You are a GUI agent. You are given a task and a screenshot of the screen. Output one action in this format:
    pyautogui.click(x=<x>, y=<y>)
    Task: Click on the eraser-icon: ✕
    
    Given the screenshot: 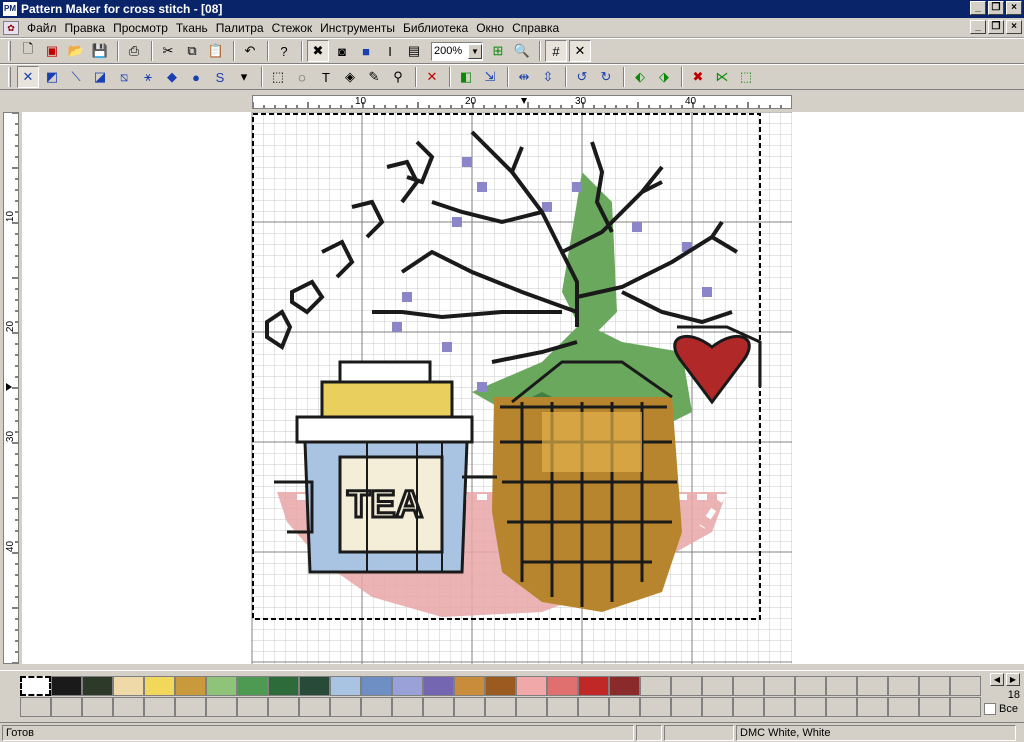 What is the action you would take?
    pyautogui.click(x=432, y=77)
    